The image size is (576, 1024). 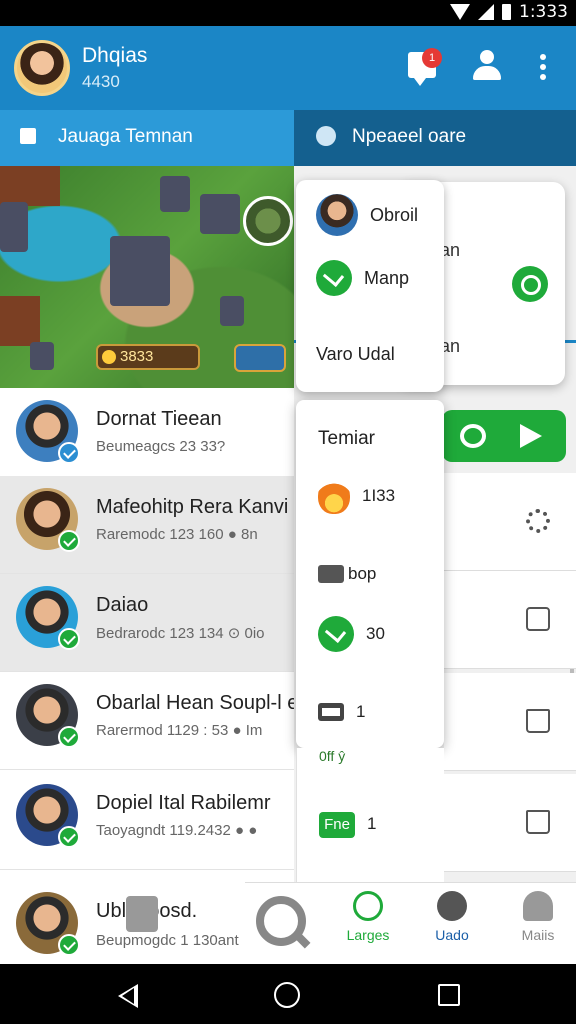 I want to click on nav-label: Larges, so click(x=368, y=935).